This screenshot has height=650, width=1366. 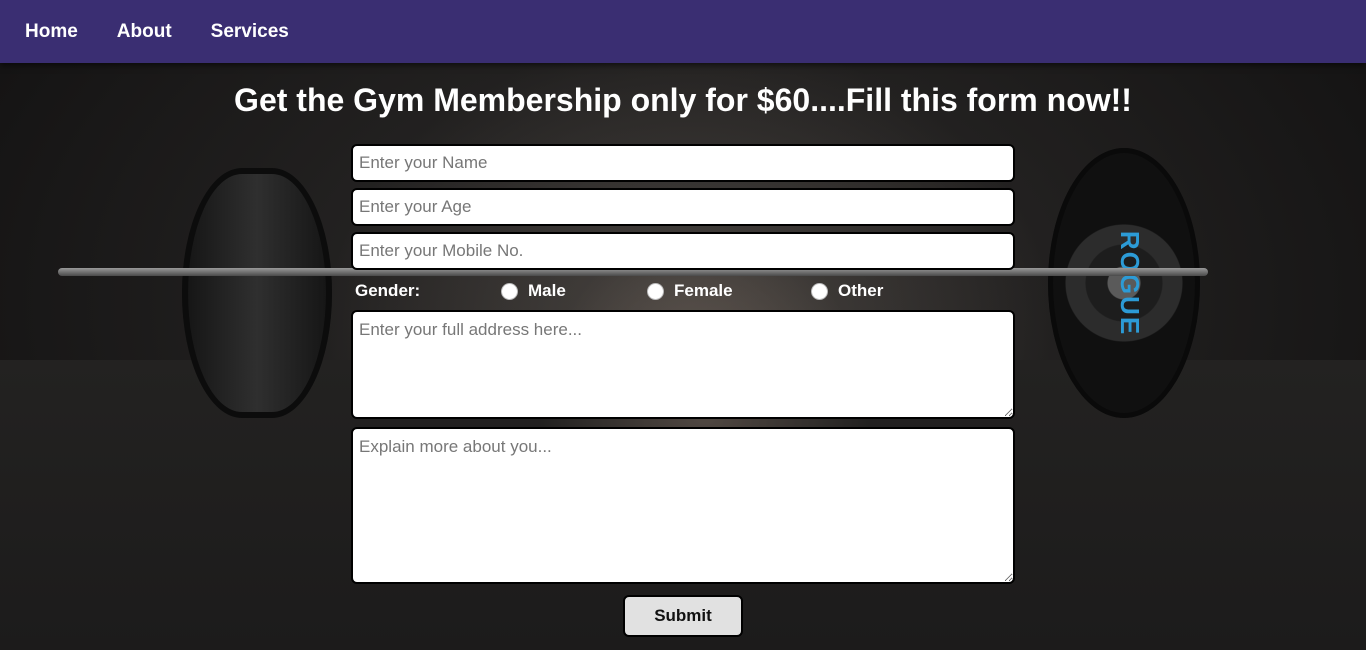 I want to click on nav-home-link: Home, so click(x=51, y=32).